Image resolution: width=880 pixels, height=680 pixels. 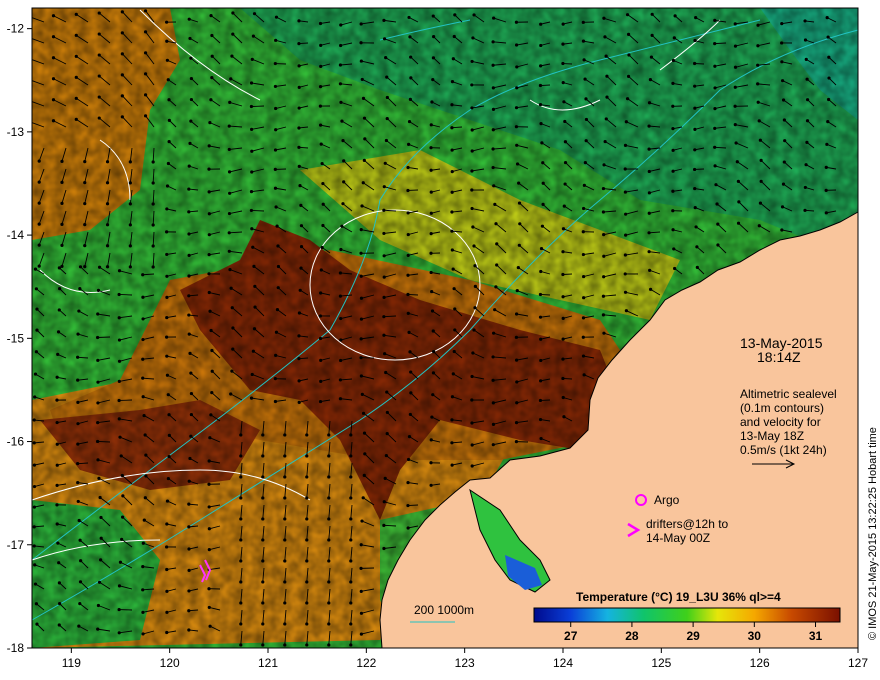 I want to click on lat-tick-label: -13, so click(x=16, y=132).